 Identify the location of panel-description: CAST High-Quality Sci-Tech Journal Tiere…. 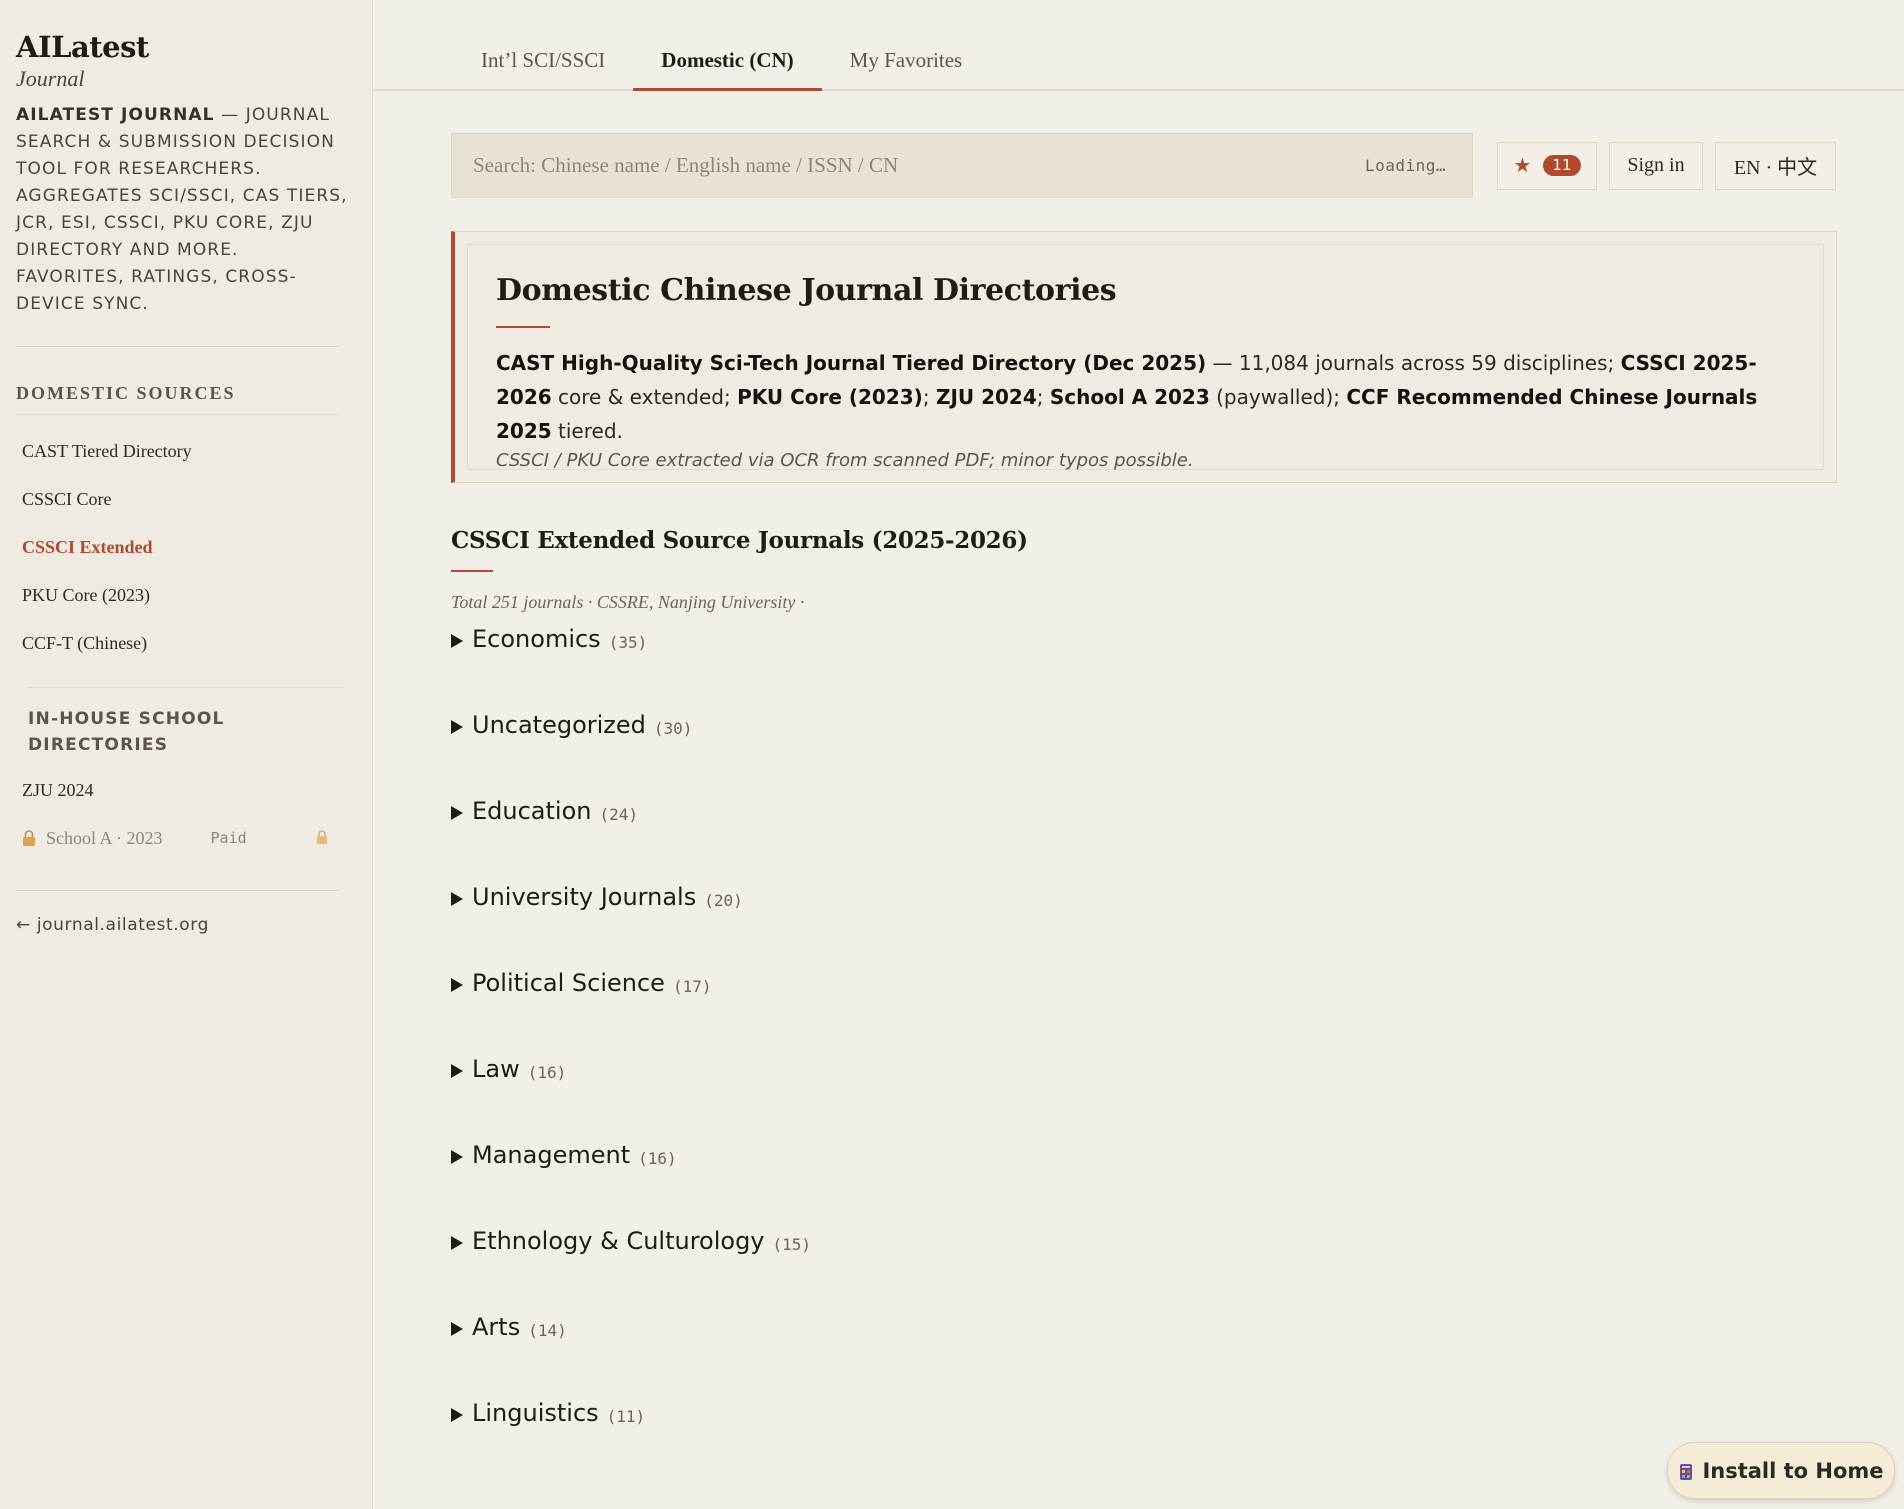
(1145, 397).